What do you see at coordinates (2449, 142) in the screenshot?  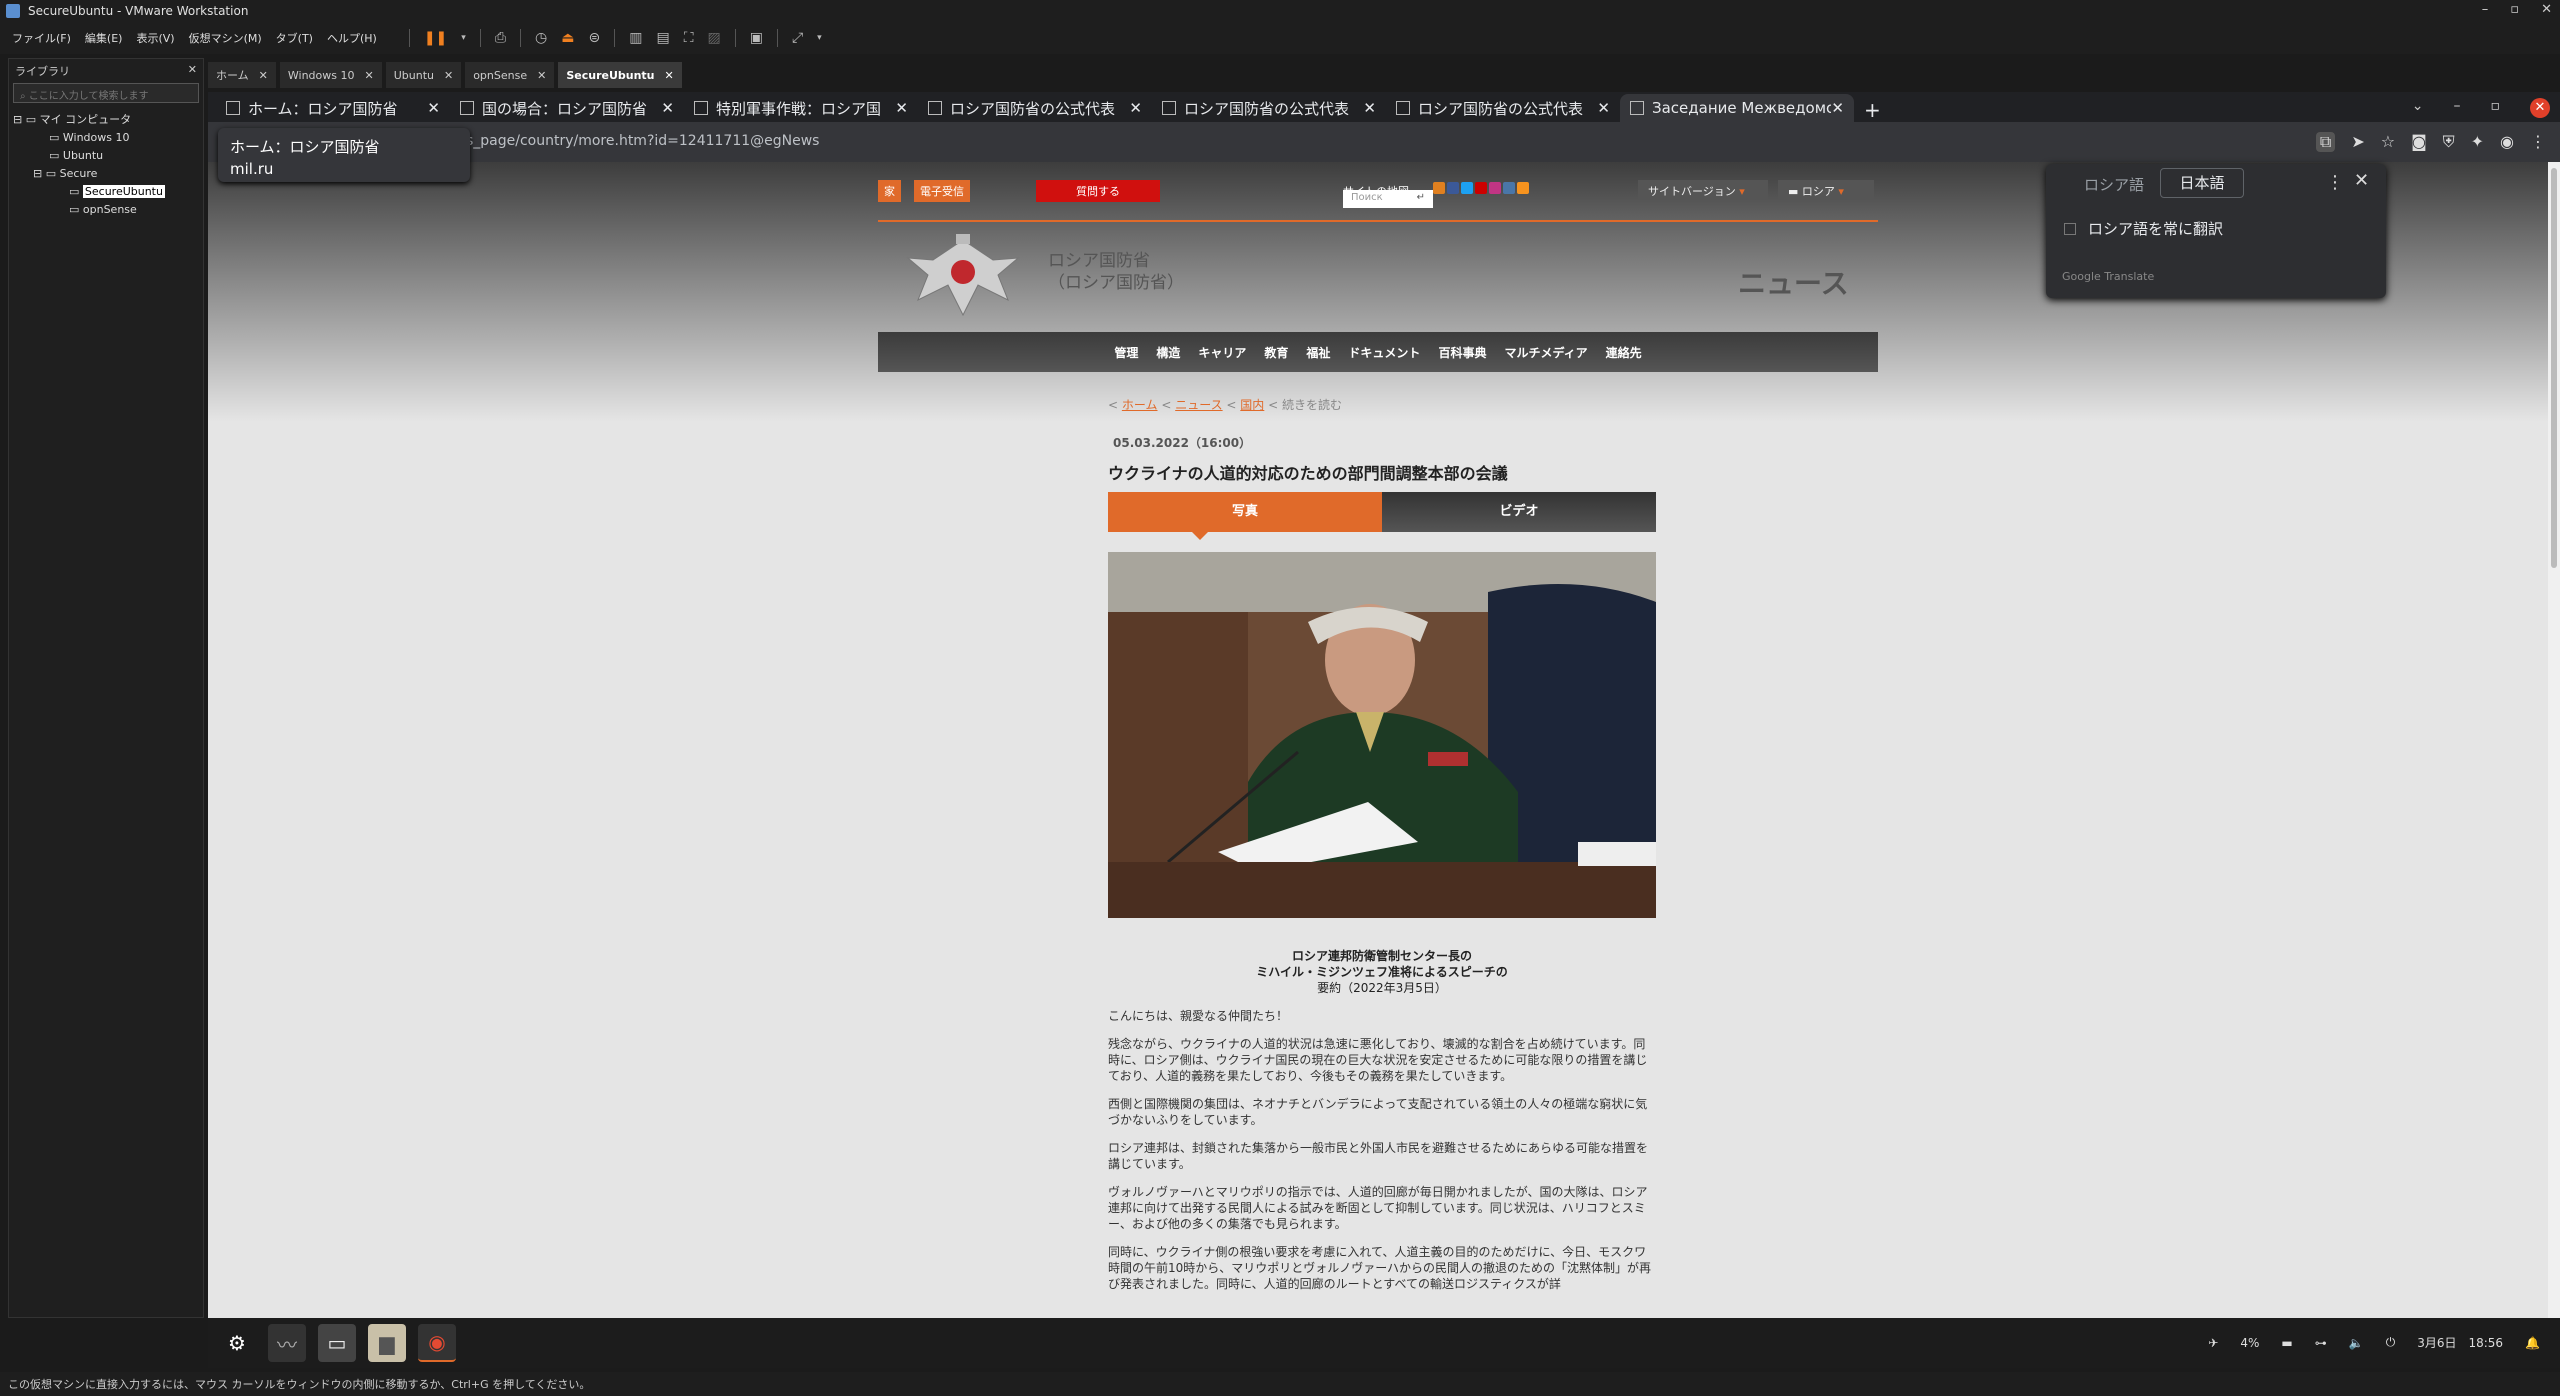 I see `shield-icon: ⛨` at bounding box center [2449, 142].